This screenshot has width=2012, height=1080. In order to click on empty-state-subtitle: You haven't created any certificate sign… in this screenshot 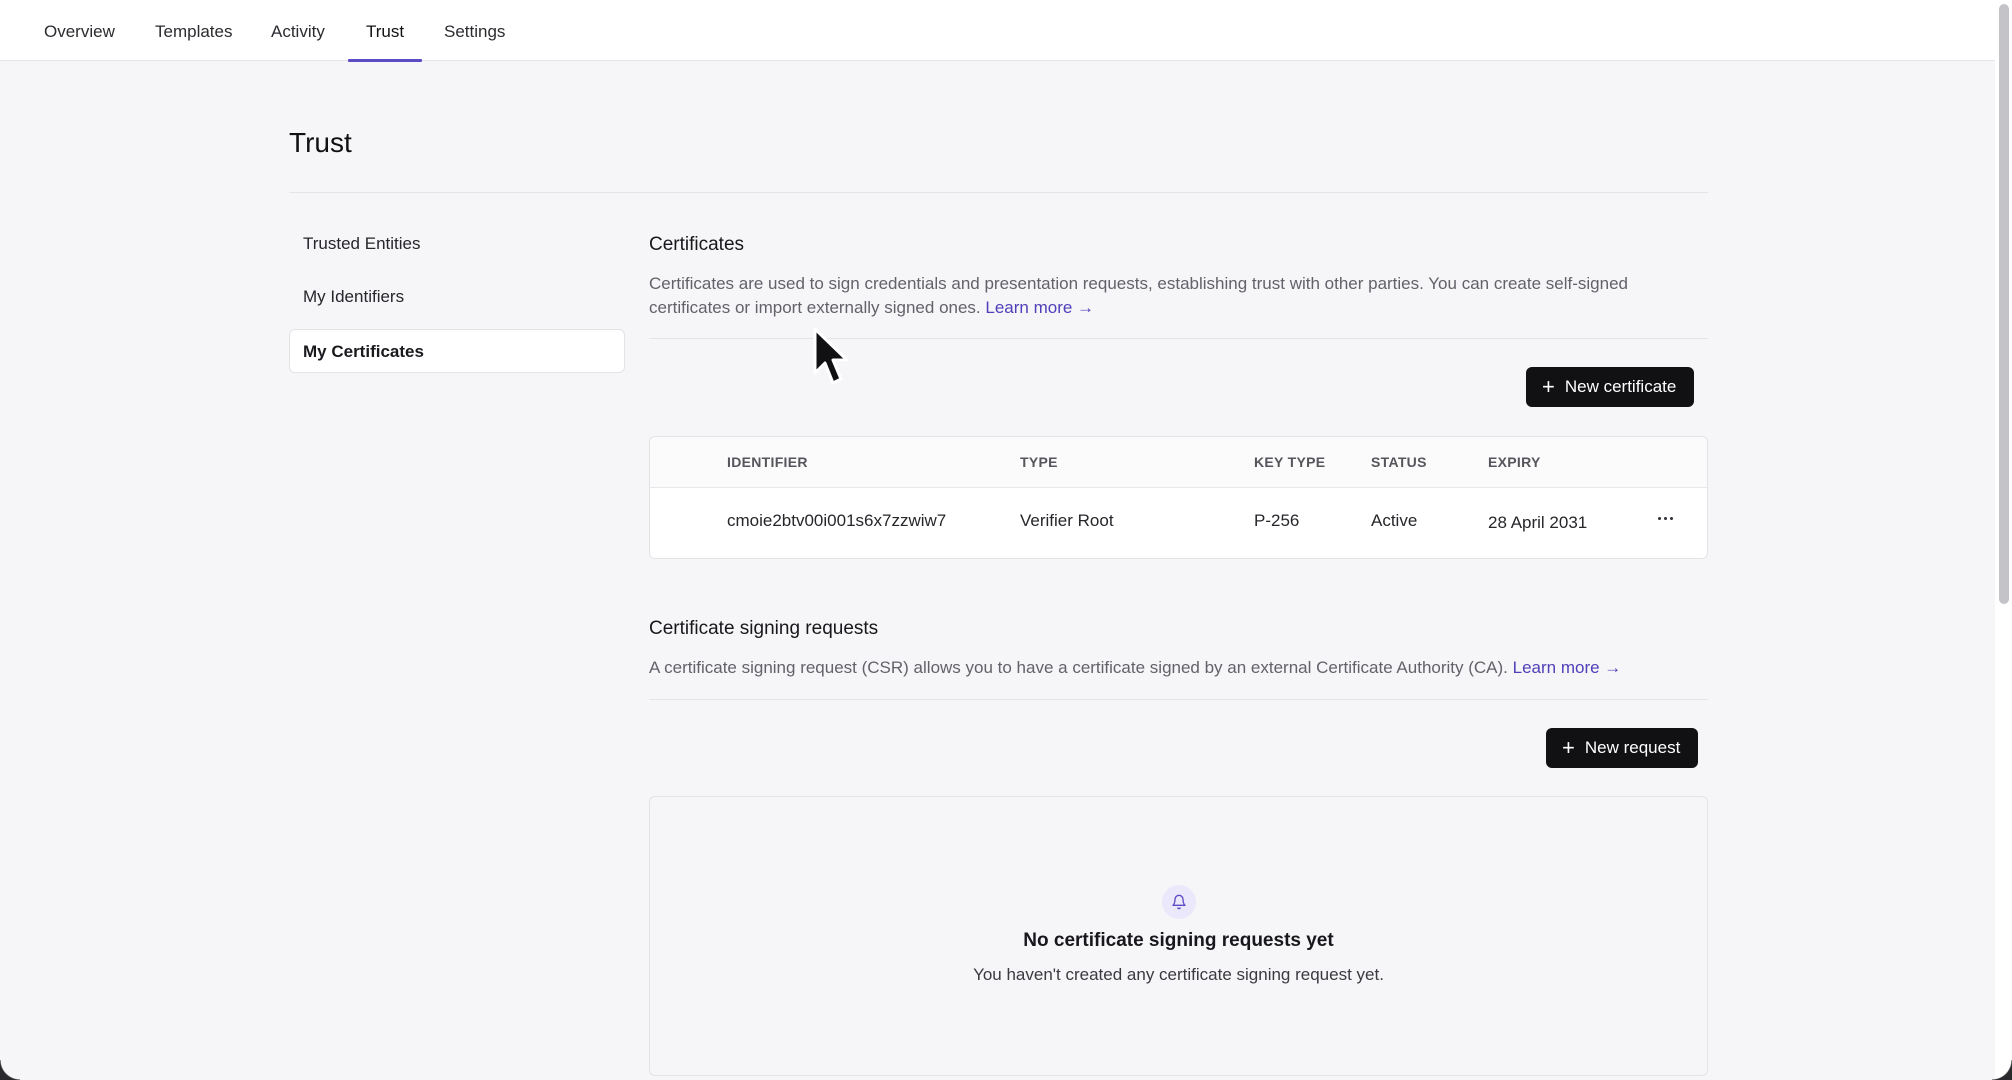, I will do `click(1178, 974)`.